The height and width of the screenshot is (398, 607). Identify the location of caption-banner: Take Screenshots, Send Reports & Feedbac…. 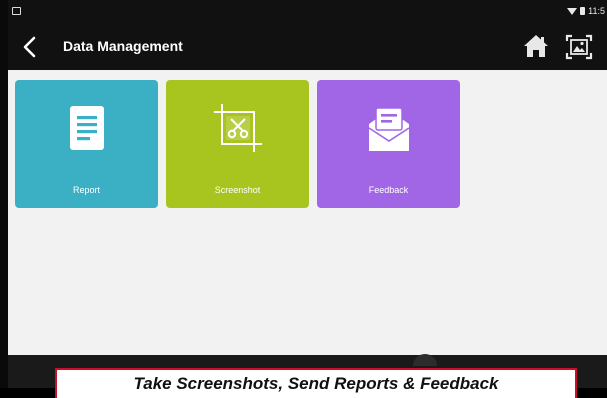
(316, 383).